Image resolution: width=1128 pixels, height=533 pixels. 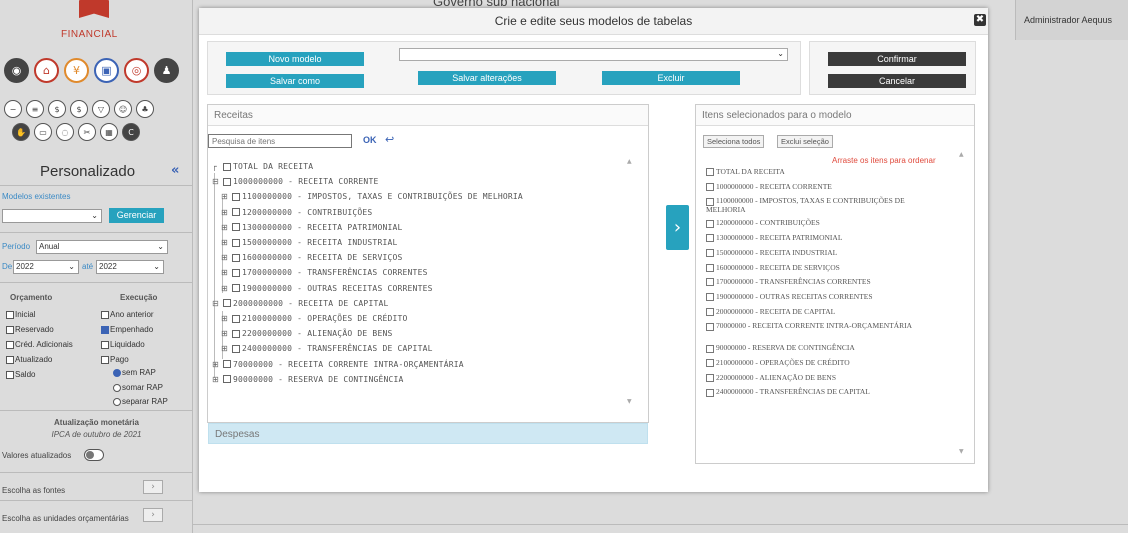 I want to click on users-icon: ♟, so click(x=166, y=70).